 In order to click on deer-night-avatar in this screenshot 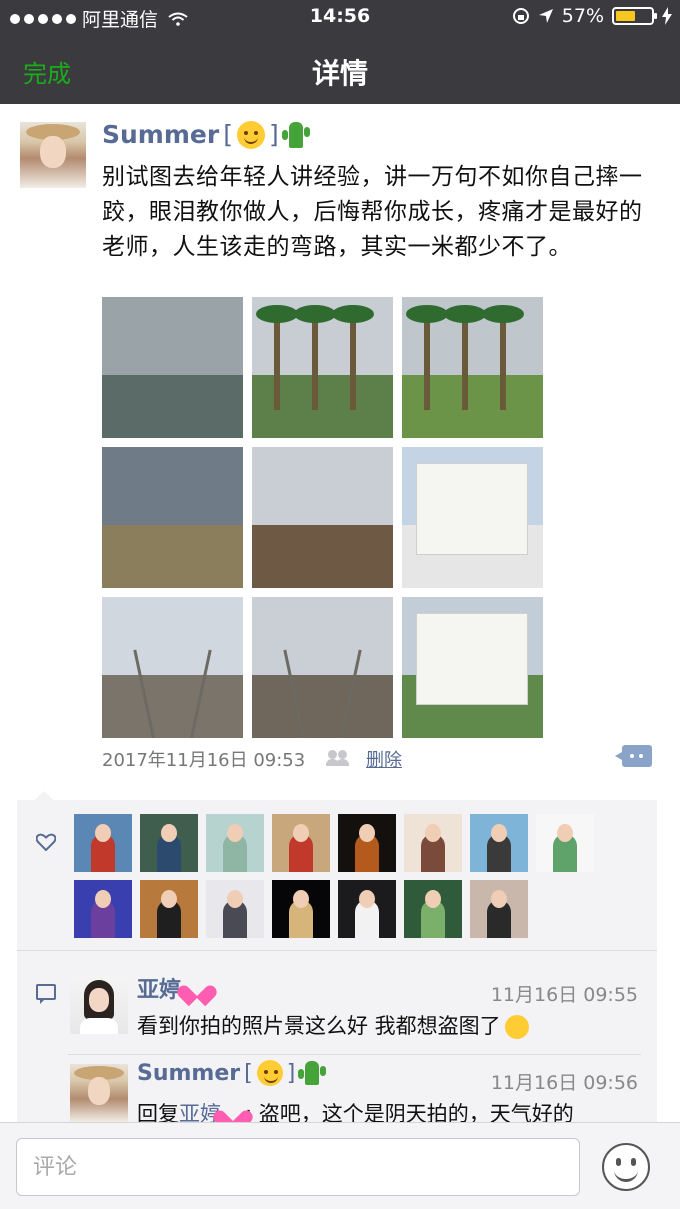, I will do `click(301, 909)`.